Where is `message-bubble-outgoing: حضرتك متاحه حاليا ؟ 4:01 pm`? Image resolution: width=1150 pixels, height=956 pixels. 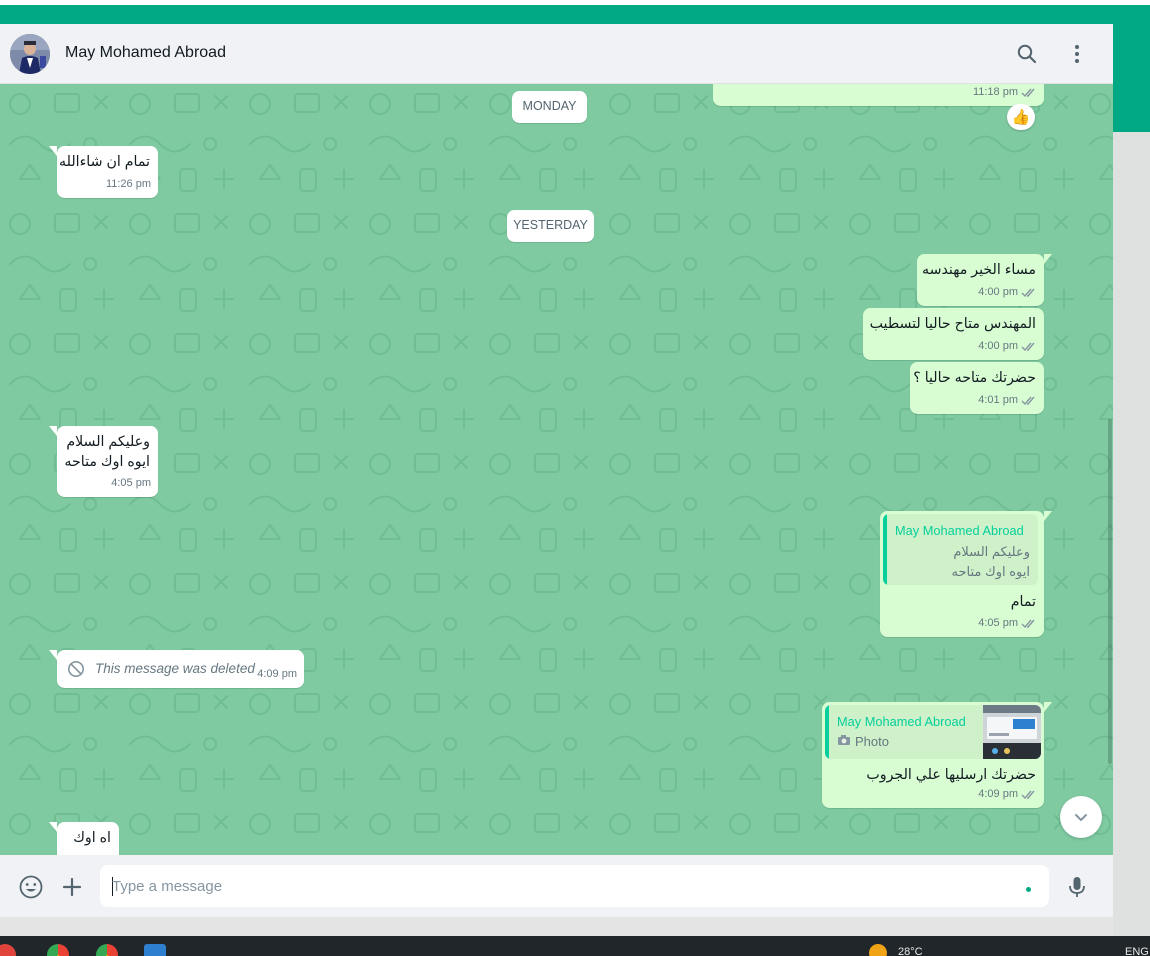 message-bubble-outgoing: حضرتك متاحه حاليا ؟ 4:01 pm is located at coordinates (977, 388).